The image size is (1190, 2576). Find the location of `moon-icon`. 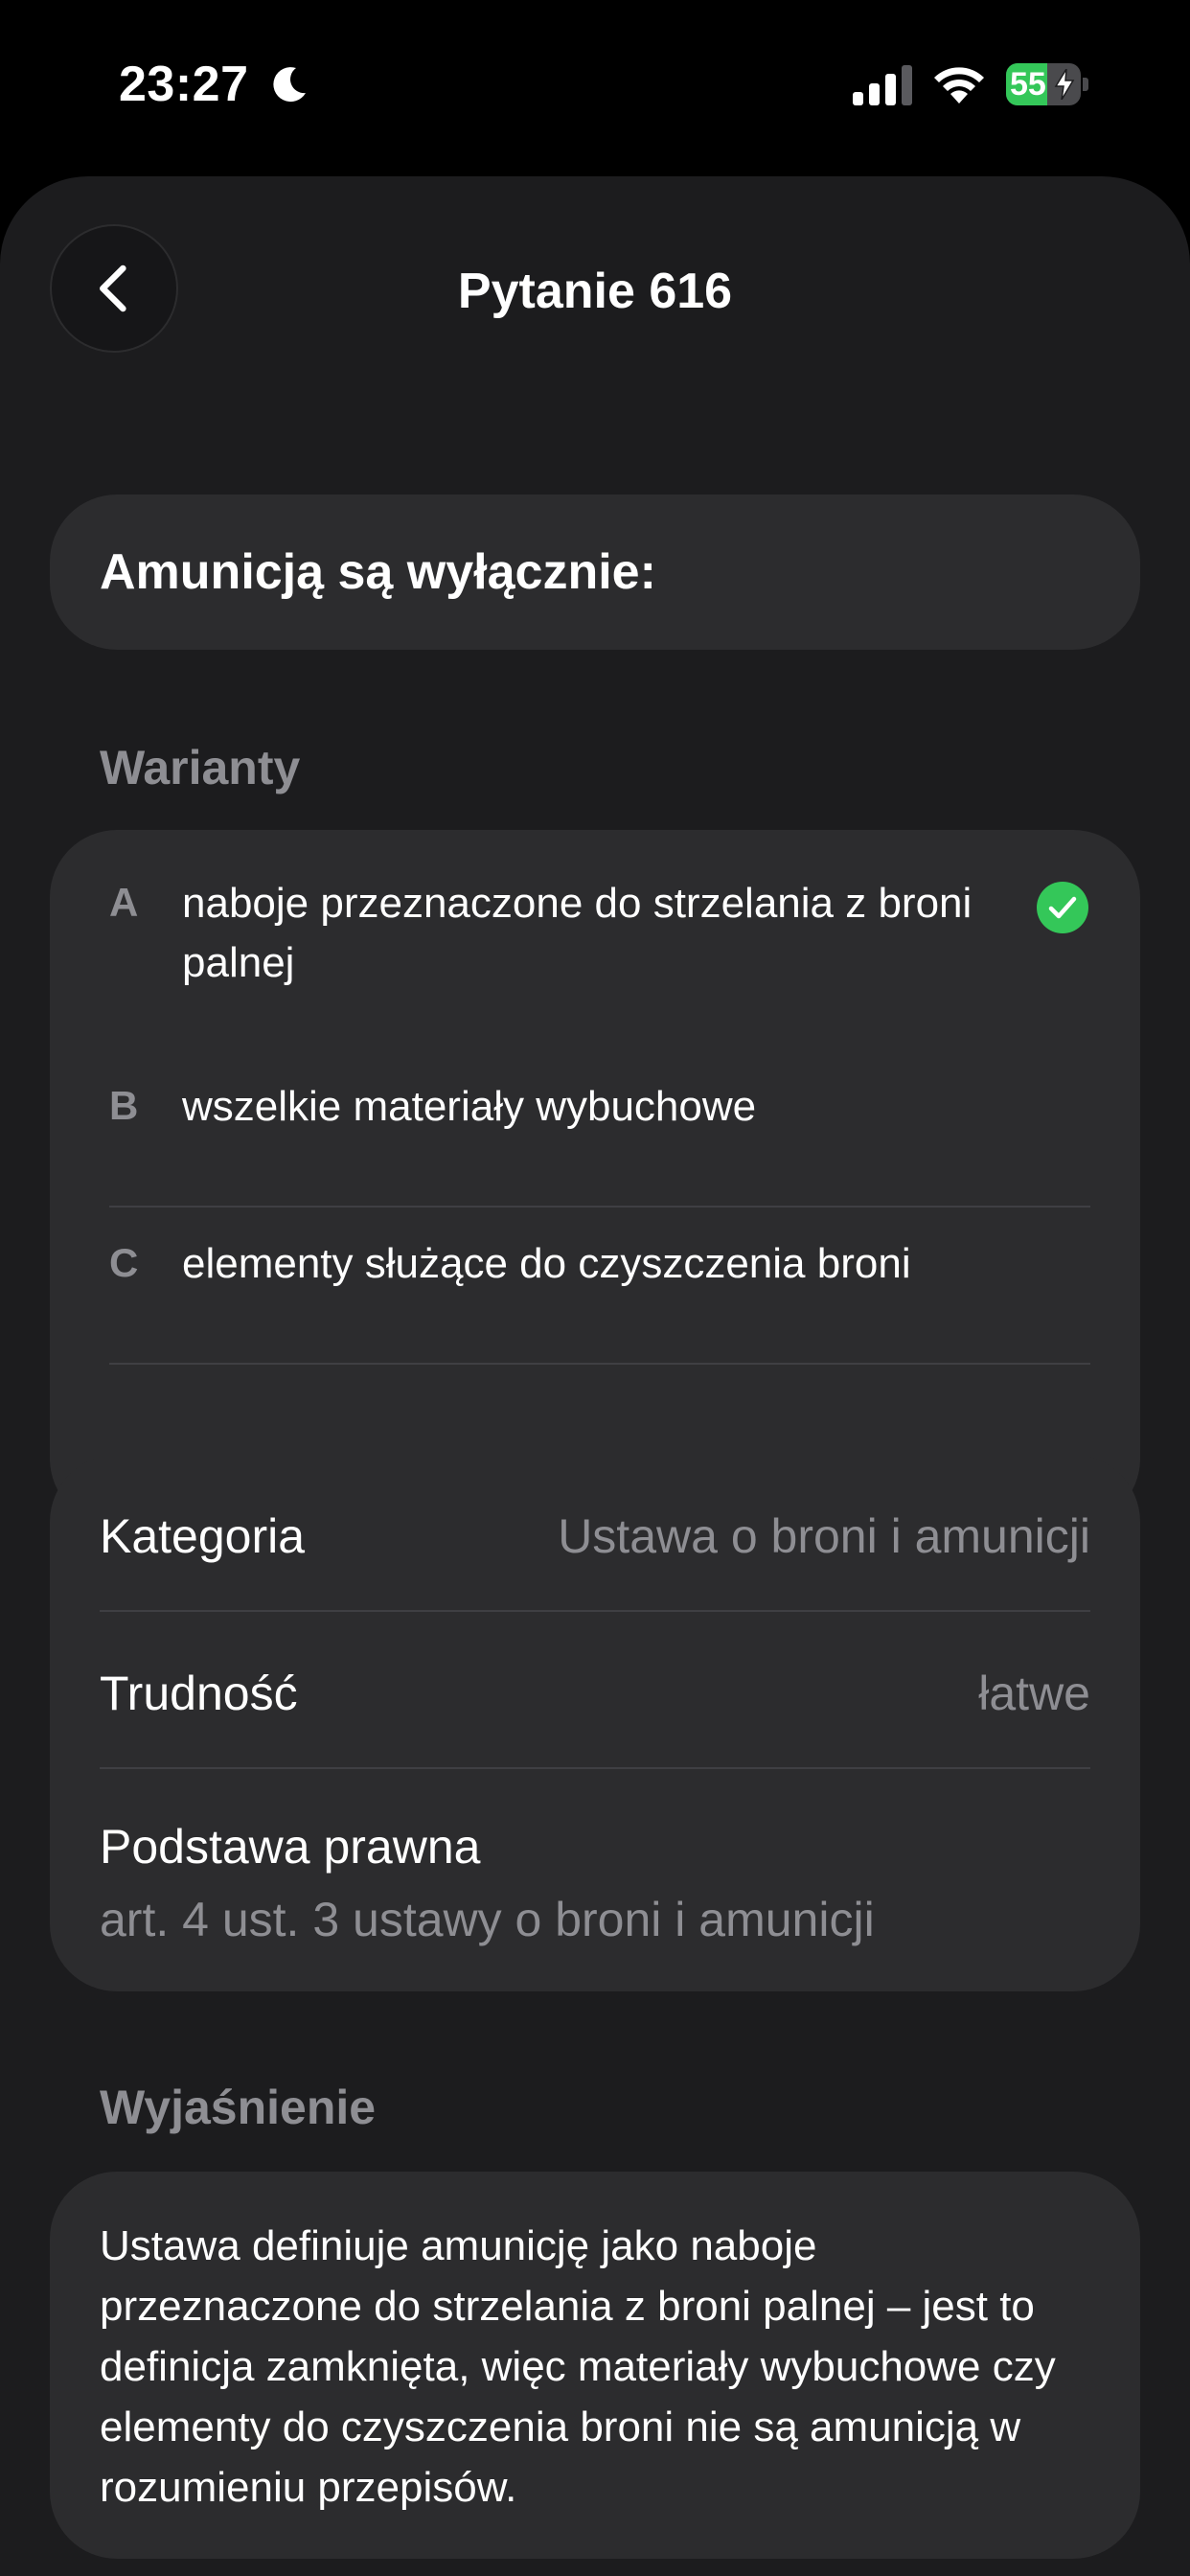

moon-icon is located at coordinates (289, 85).